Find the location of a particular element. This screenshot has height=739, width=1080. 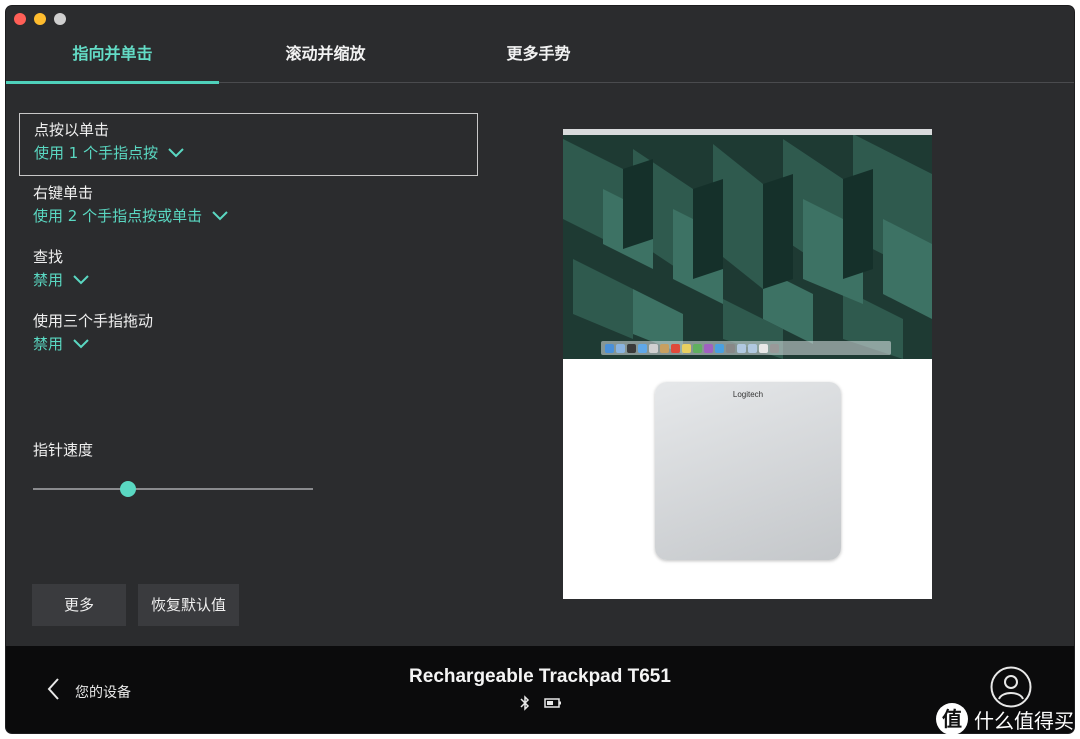

more-button: 更多 is located at coordinates (79, 605).